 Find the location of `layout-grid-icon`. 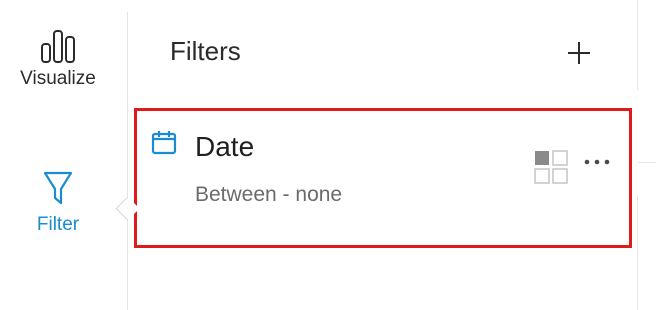

layout-grid-icon is located at coordinates (551, 167).